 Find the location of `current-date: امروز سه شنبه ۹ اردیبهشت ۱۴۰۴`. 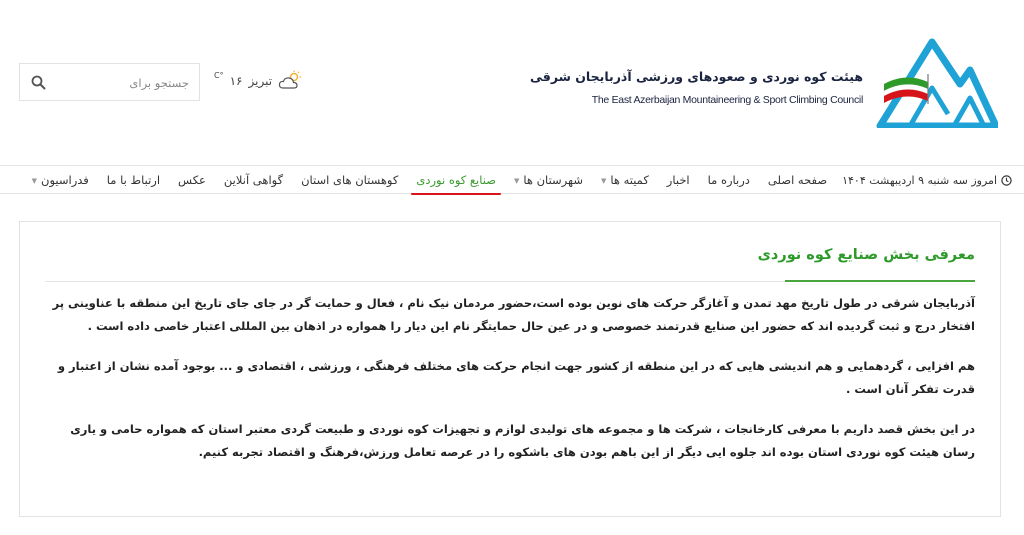

current-date: امروز سه شنبه ۹ اردیبهشت ۱۴۰۴ is located at coordinates (927, 180).